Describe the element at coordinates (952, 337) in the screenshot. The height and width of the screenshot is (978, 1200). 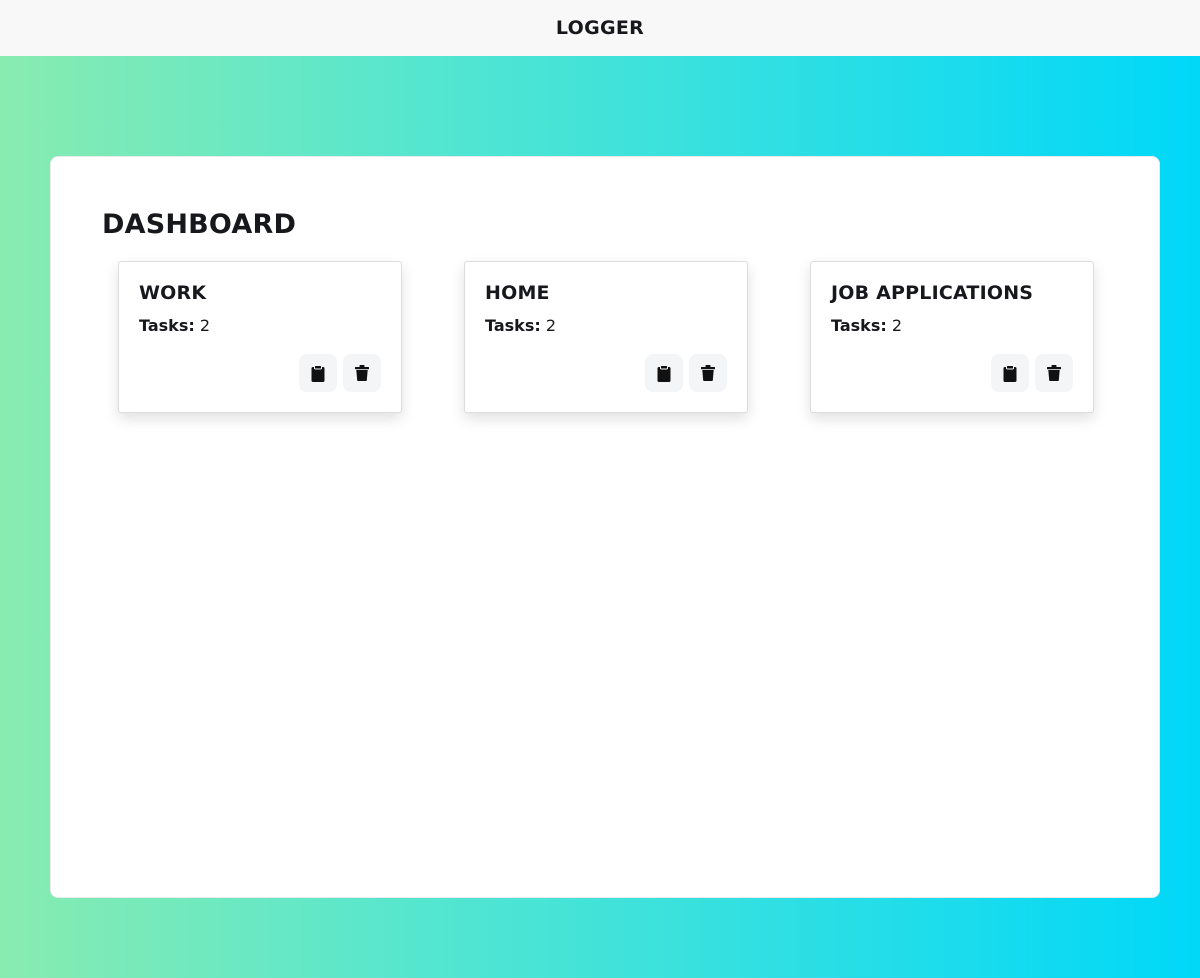
I see `category-card-job-applications: JOB APPLICATIONS Tasks: 2` at that location.